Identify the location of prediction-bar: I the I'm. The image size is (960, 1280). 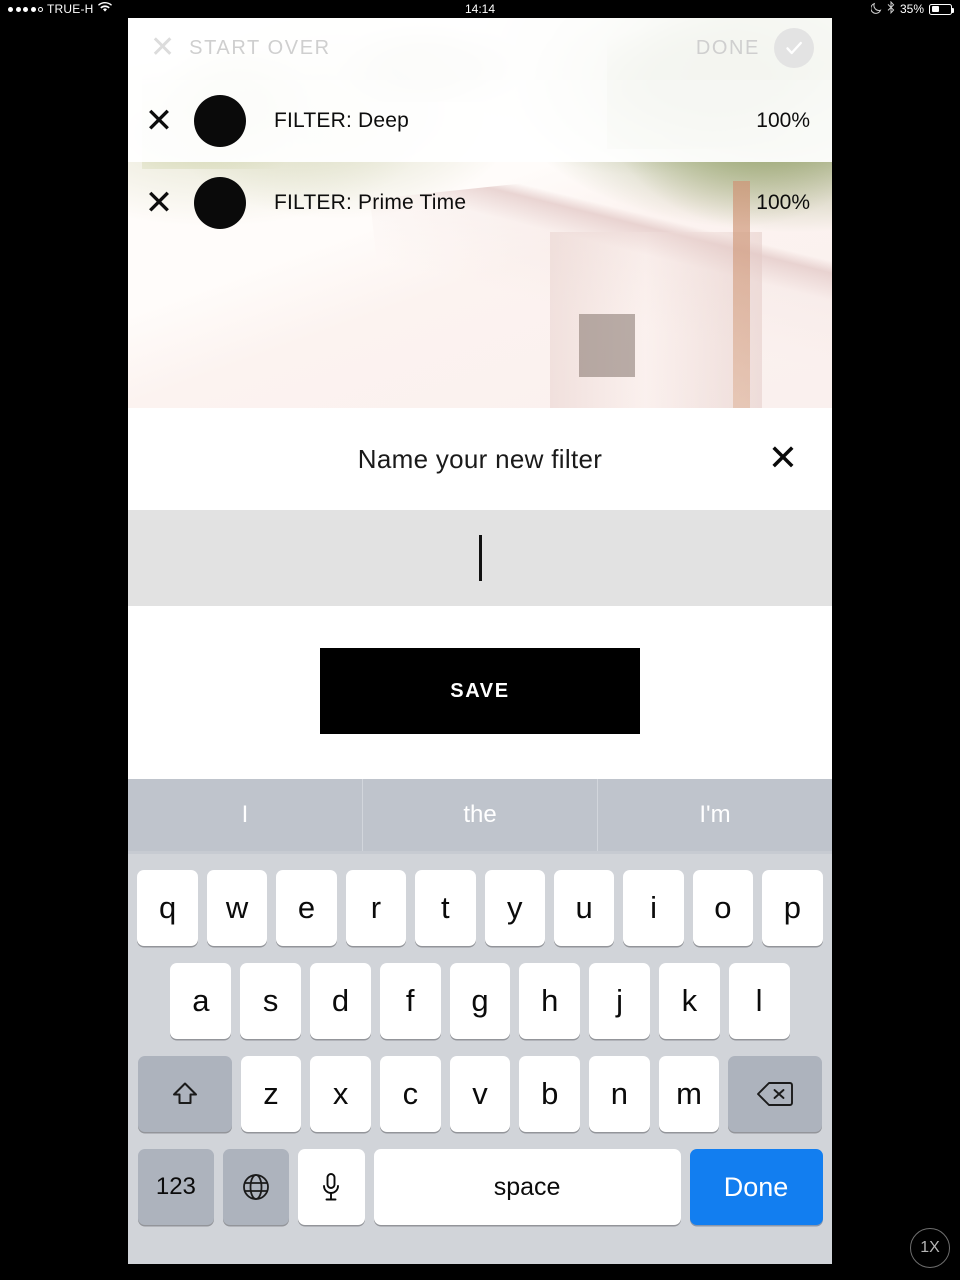
(480, 815).